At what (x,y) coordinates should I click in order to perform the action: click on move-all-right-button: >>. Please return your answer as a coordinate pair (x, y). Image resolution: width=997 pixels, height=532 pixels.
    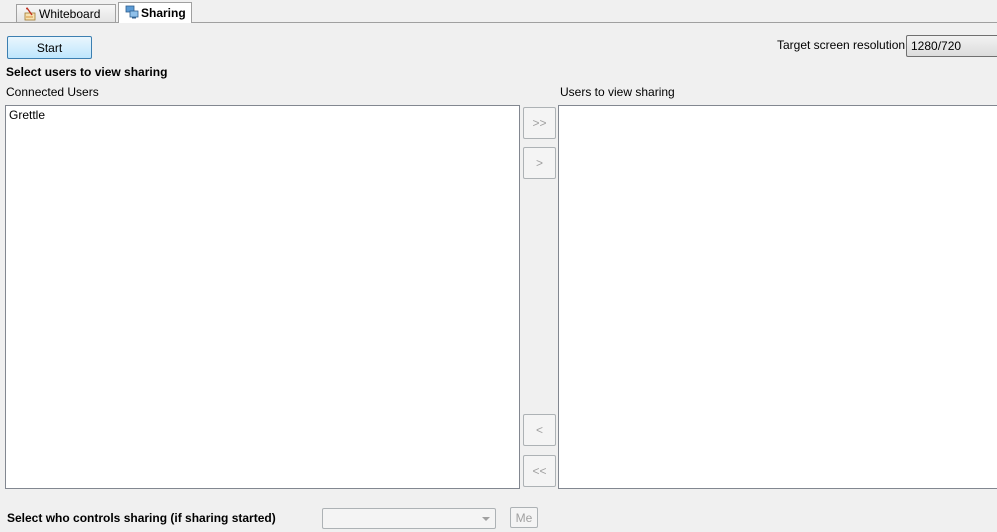
    Looking at the image, I should click on (539, 123).